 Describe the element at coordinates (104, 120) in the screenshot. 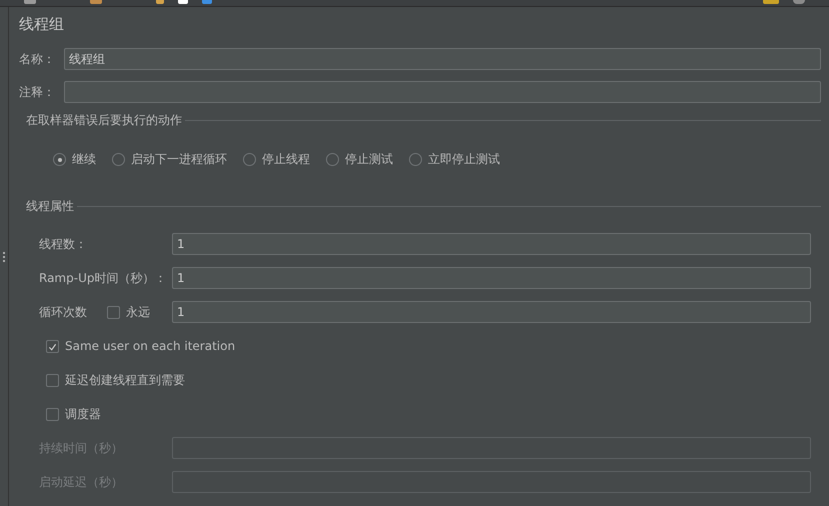

I see `section-title: 在取样器错误后要执行的动作` at that location.